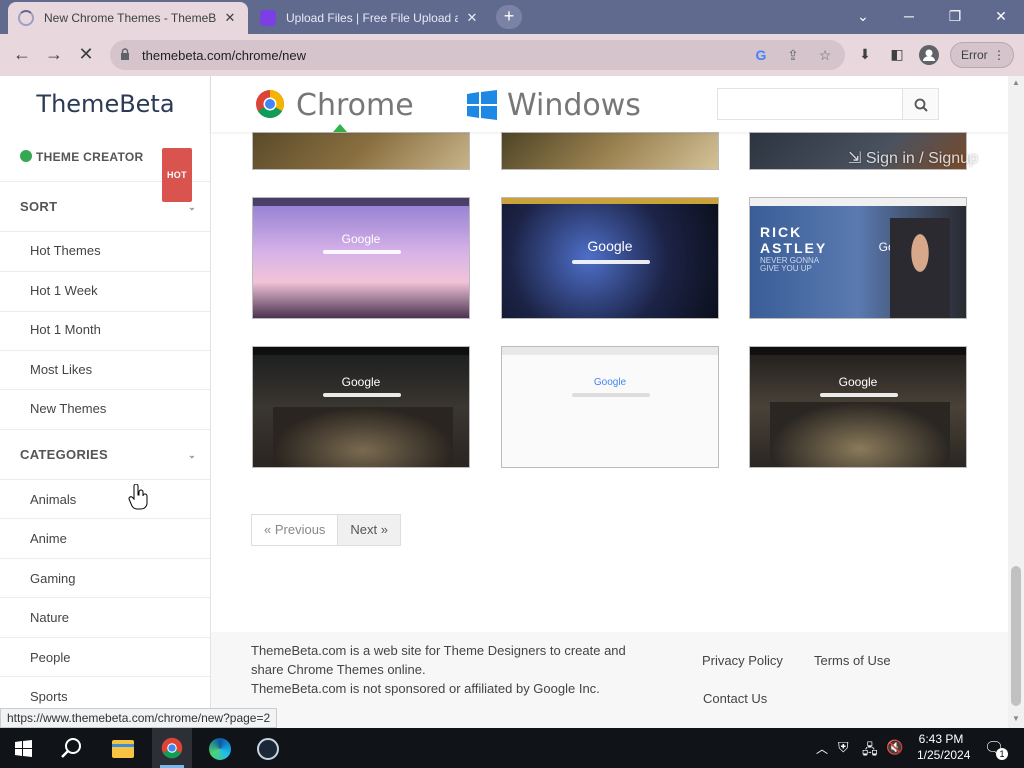  I want to click on bookmark-star-icon: ☆, so click(825, 55).